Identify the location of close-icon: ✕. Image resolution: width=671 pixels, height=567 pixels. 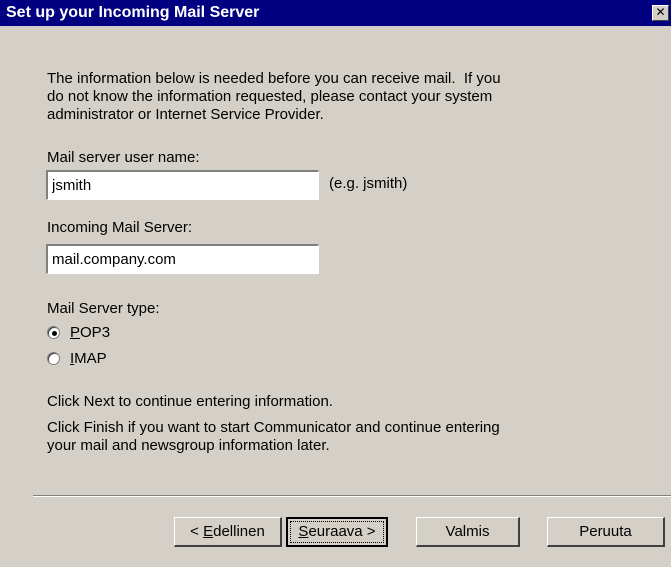
(660, 13).